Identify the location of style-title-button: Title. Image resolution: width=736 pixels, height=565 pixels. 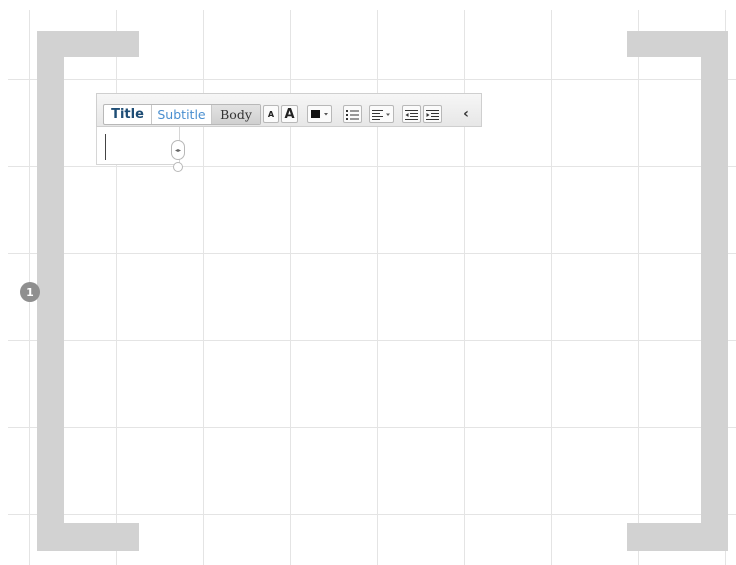
(128, 114).